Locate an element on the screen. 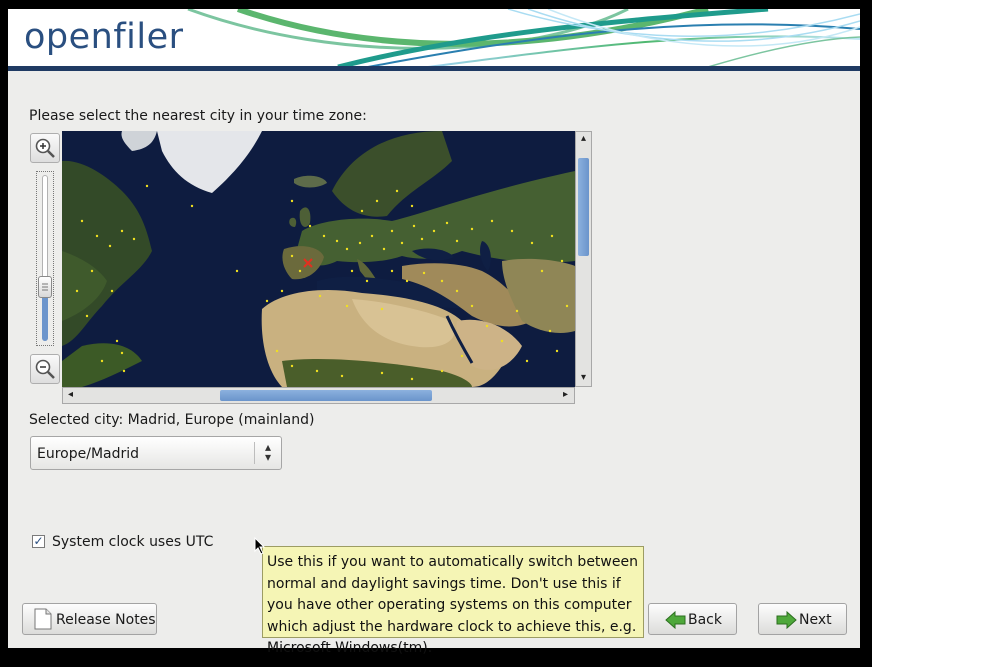 The height and width of the screenshot is (667, 1008). zoom-out-icon is located at coordinates (45, 369).